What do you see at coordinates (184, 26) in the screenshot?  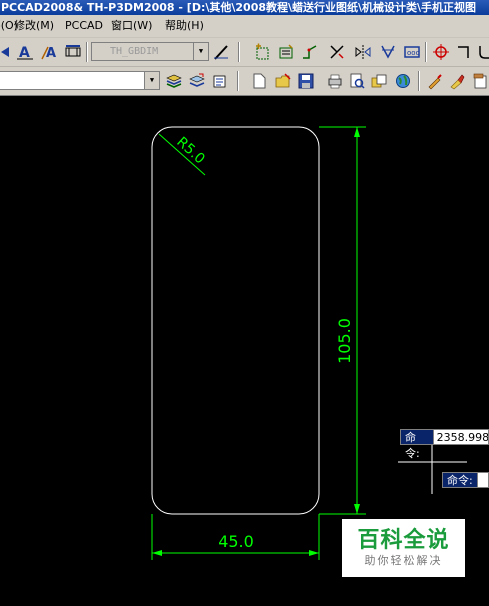 I see `menu-item-help: 帮助(H)` at bounding box center [184, 26].